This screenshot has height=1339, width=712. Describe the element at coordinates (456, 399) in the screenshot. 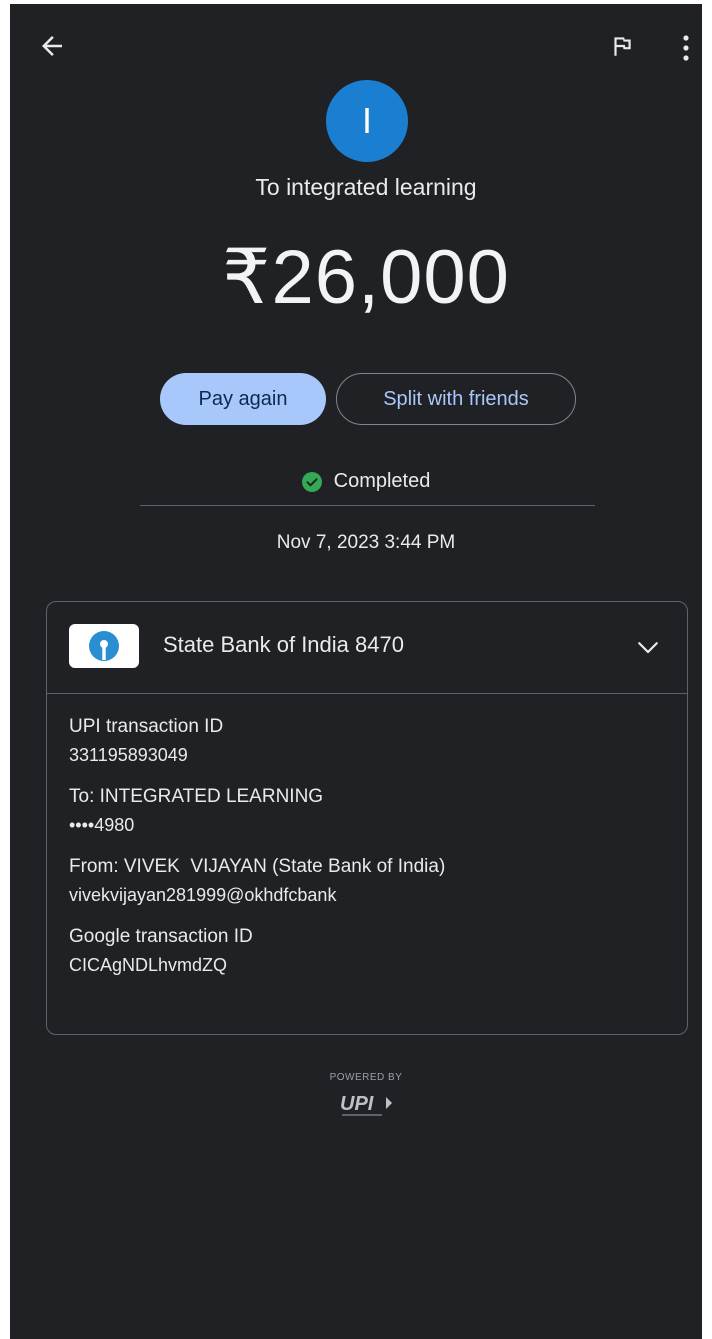

I see `split-with-friends-button: Split with friends` at that location.